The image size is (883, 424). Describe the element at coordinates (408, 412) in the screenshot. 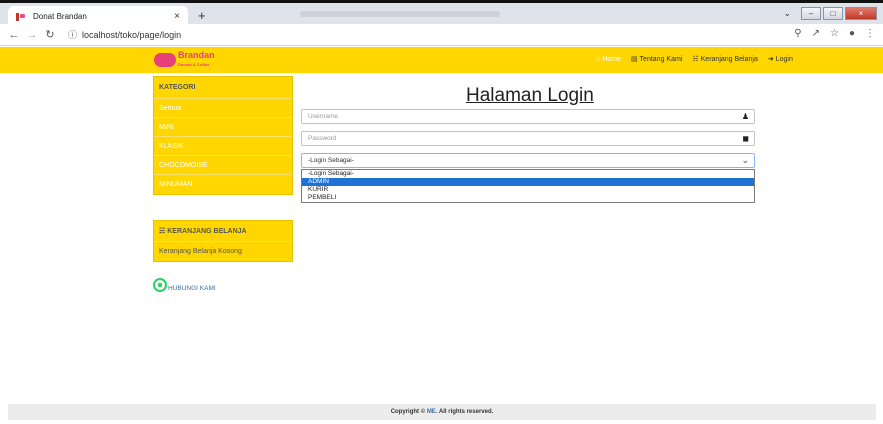

I see `footer-prefix: Copyright ©` at that location.